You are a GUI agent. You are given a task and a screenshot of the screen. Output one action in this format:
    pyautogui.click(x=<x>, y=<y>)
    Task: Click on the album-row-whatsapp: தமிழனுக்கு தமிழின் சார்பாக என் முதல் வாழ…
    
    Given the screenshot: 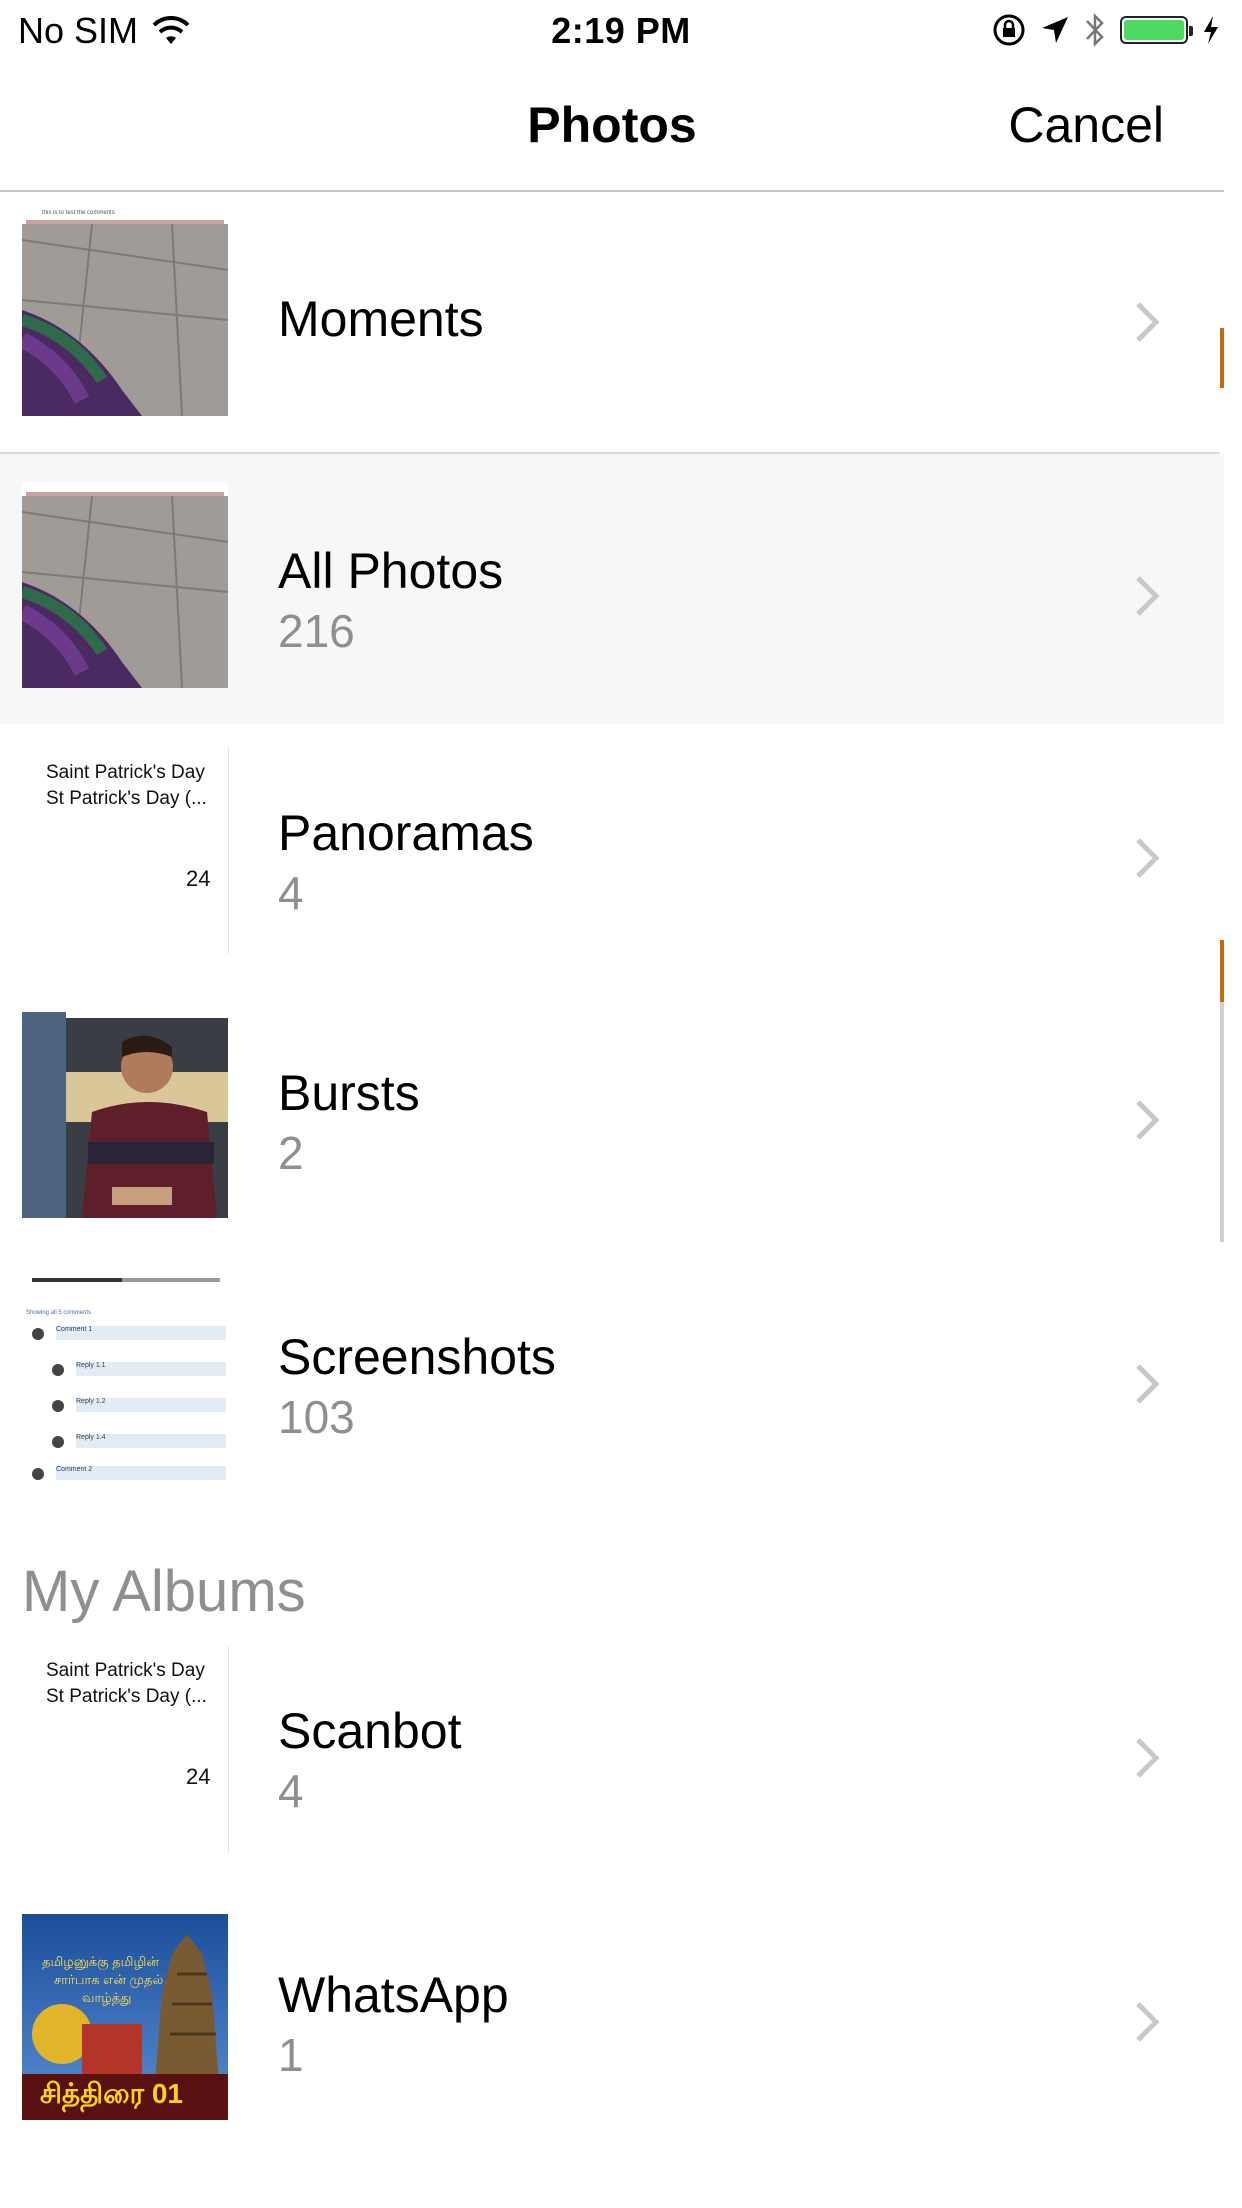 What is the action you would take?
    pyautogui.click(x=612, y=2031)
    